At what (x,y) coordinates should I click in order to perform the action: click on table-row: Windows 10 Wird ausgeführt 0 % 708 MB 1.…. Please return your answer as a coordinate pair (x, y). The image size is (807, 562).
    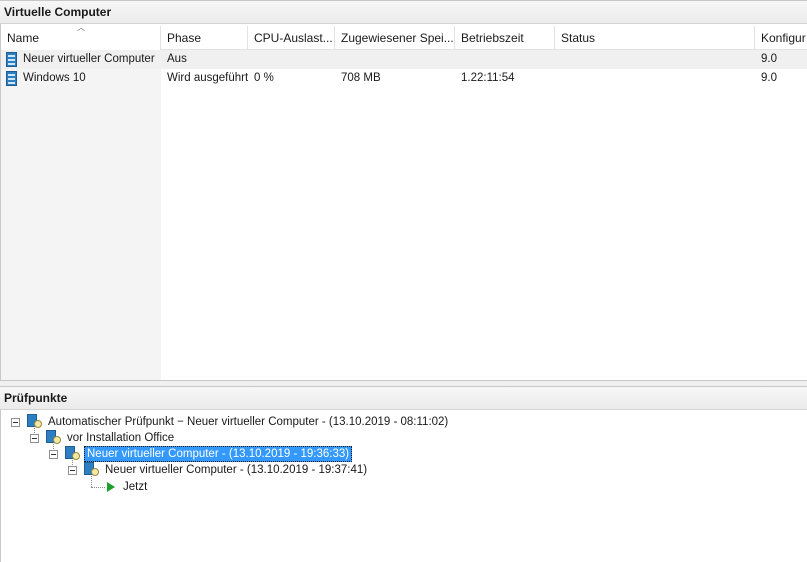
    Looking at the image, I should click on (404, 78).